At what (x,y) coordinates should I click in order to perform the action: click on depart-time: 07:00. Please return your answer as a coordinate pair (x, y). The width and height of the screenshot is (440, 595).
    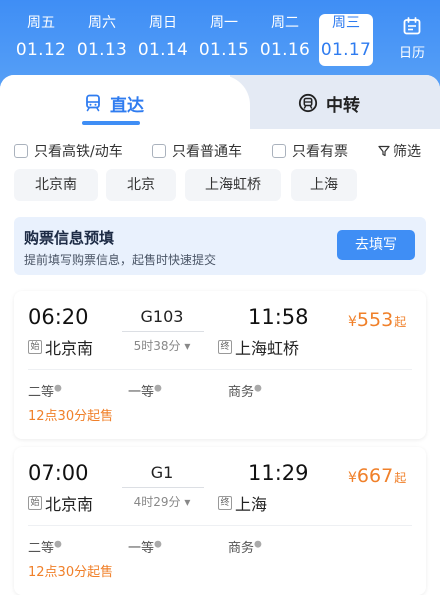
    Looking at the image, I should click on (58, 473).